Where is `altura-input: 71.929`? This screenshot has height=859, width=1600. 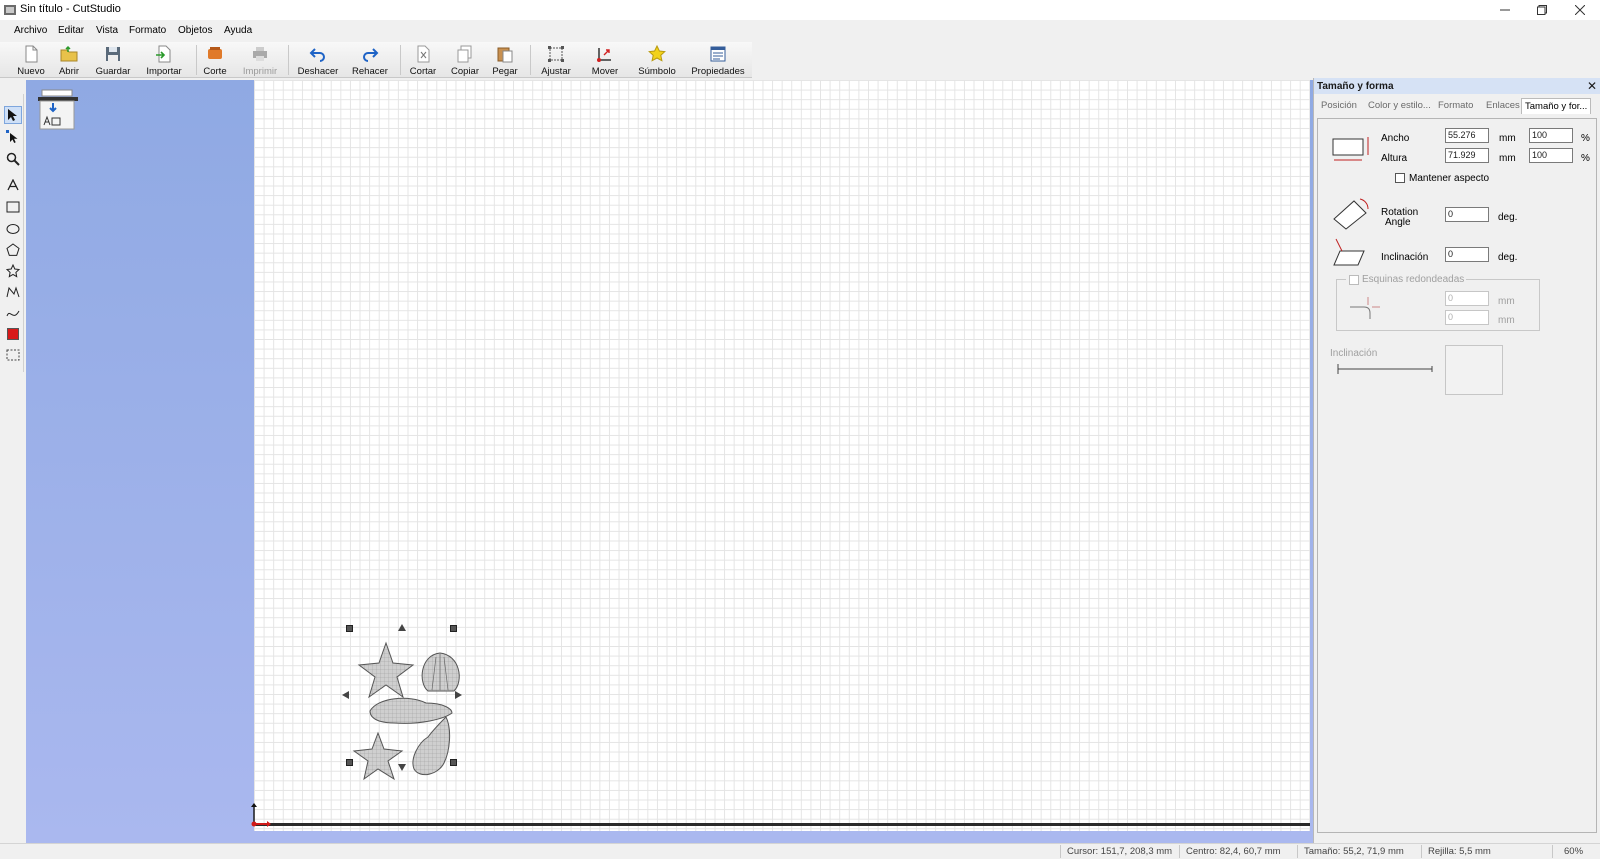 altura-input: 71.929 is located at coordinates (1467, 155).